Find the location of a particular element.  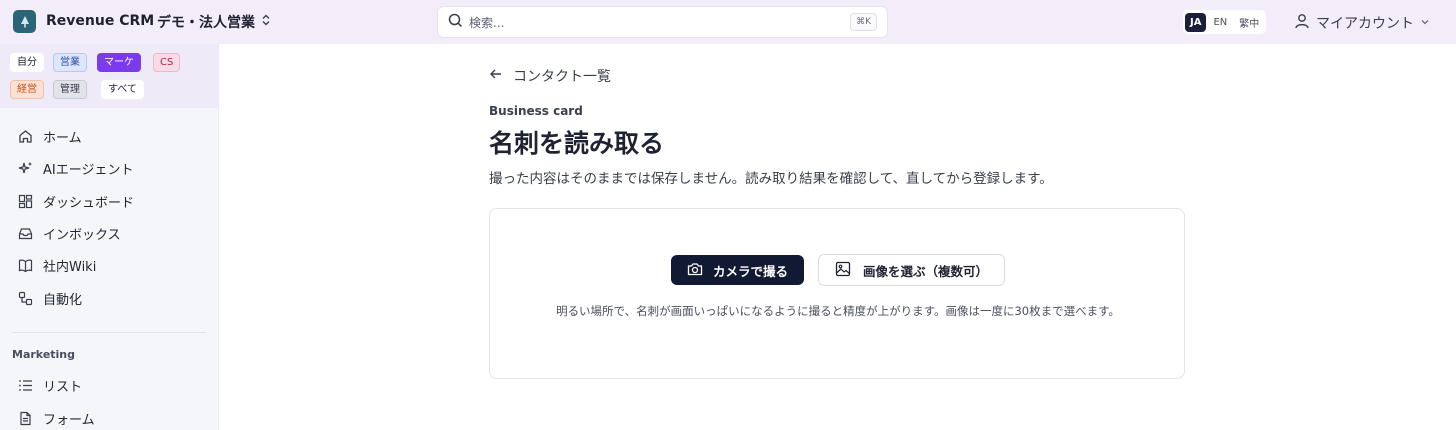

nav-label: ホーム is located at coordinates (62, 138).